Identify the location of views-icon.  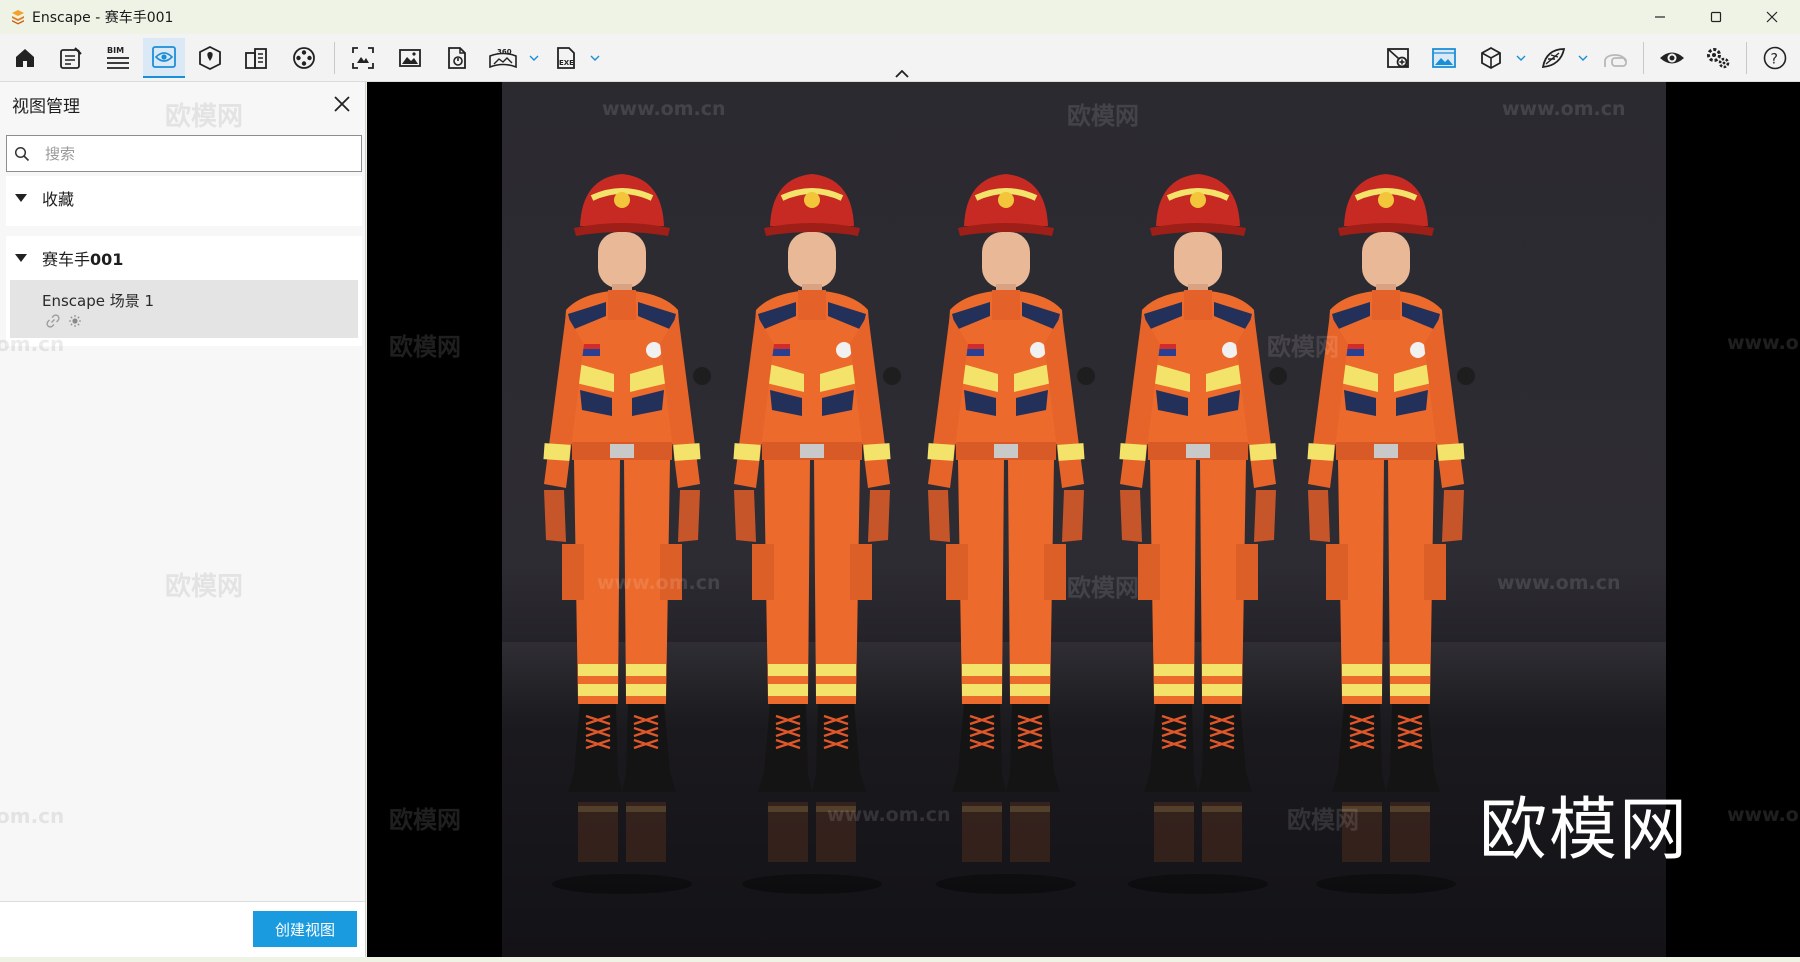
(164, 57).